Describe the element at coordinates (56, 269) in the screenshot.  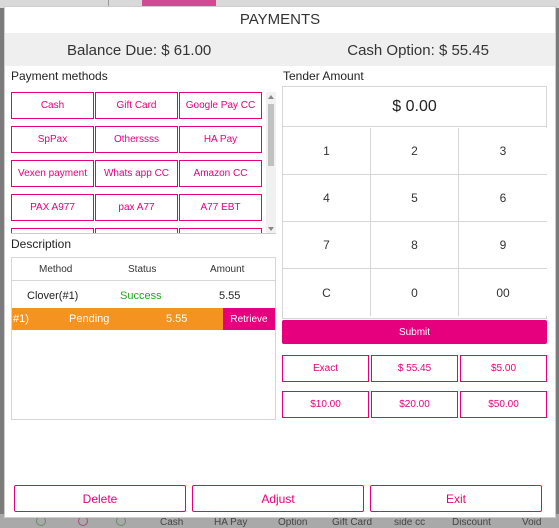
I see `column-method: Method` at that location.